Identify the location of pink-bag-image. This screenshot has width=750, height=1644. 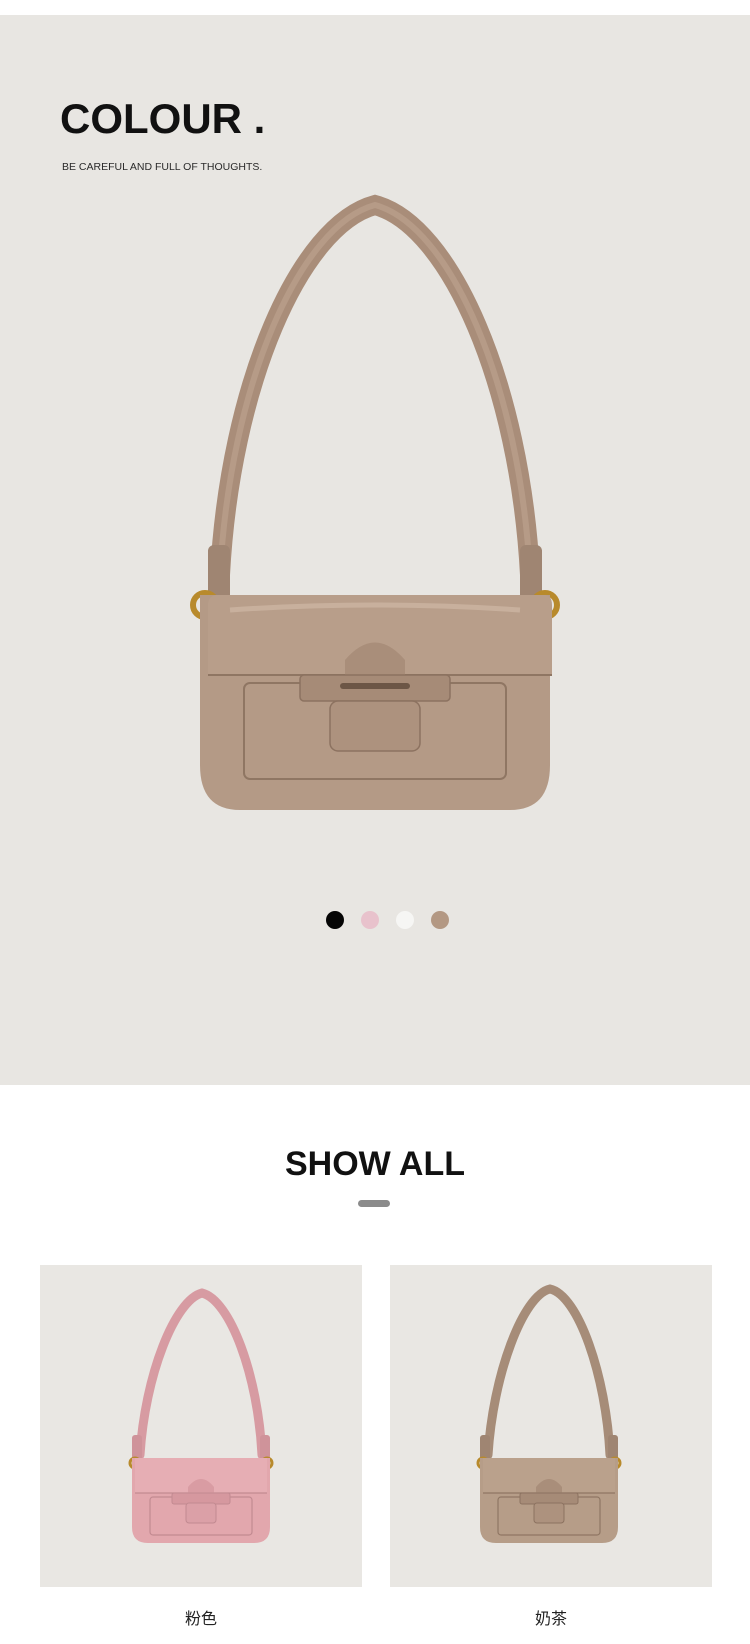
(201, 1415).